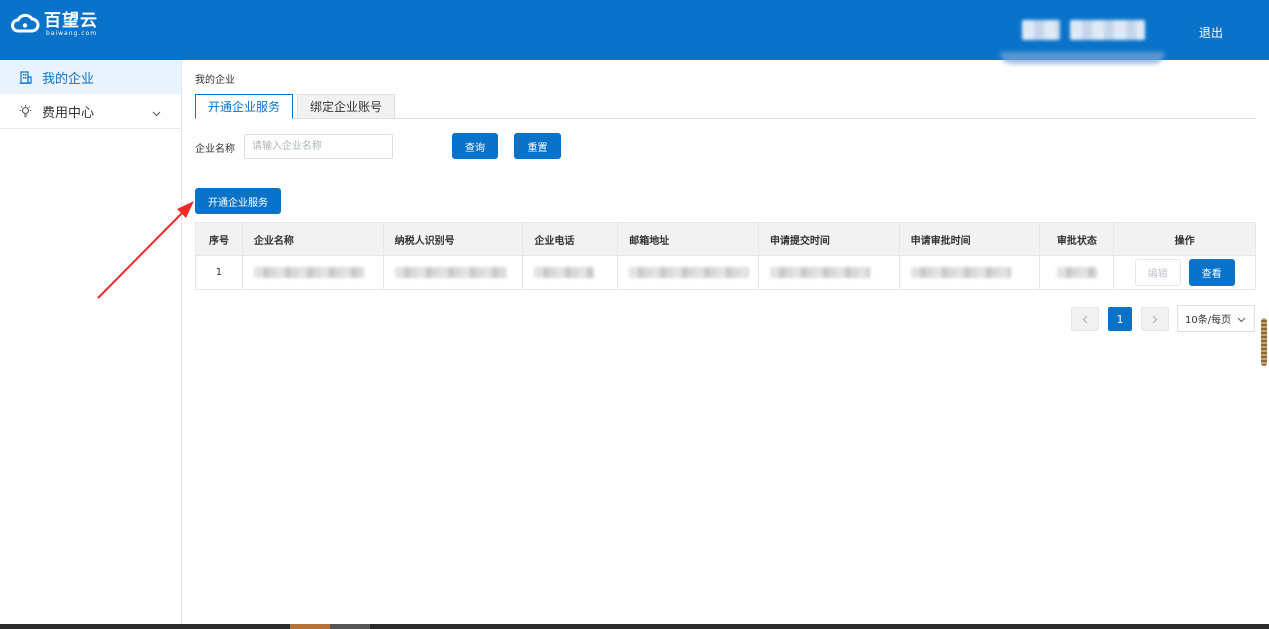 The width and height of the screenshot is (1269, 629). Describe the element at coordinates (1120, 319) in the screenshot. I see `pagination-page-current: 1` at that location.